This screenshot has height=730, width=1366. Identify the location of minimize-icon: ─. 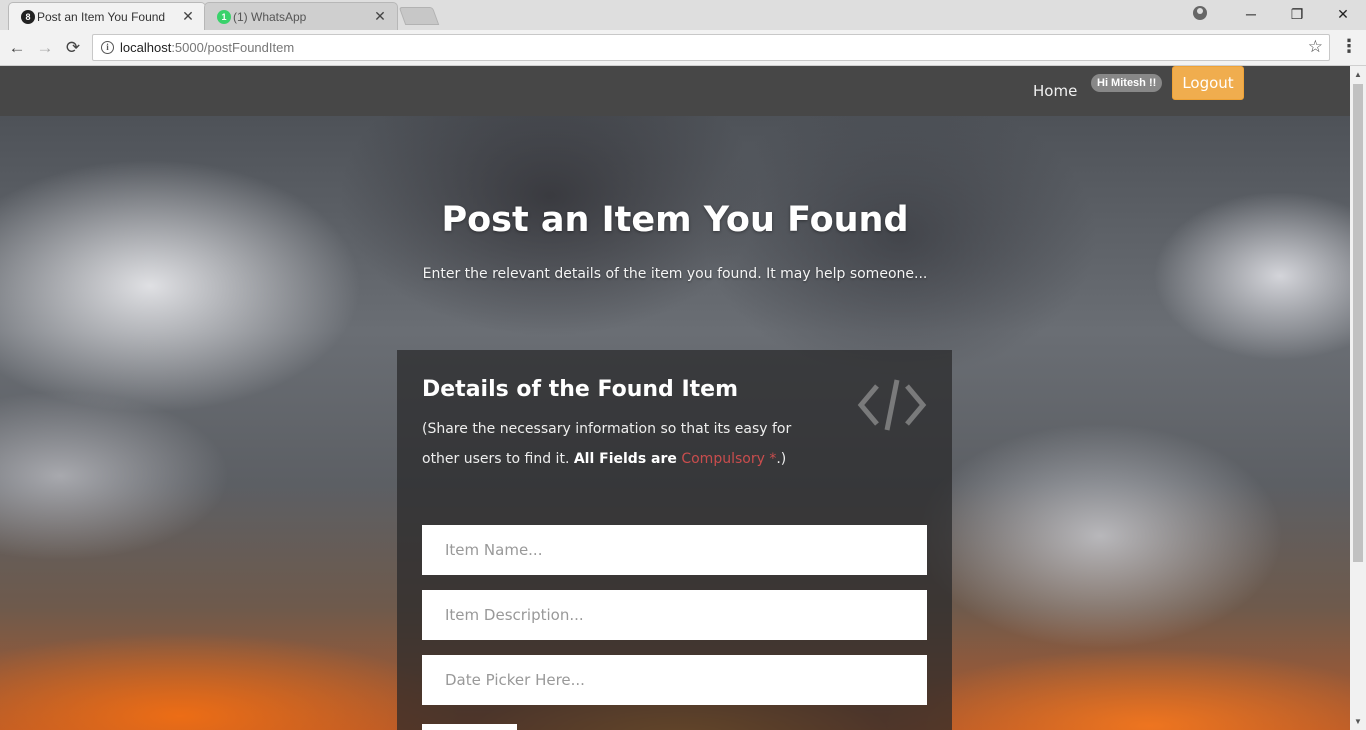
(1251, 14).